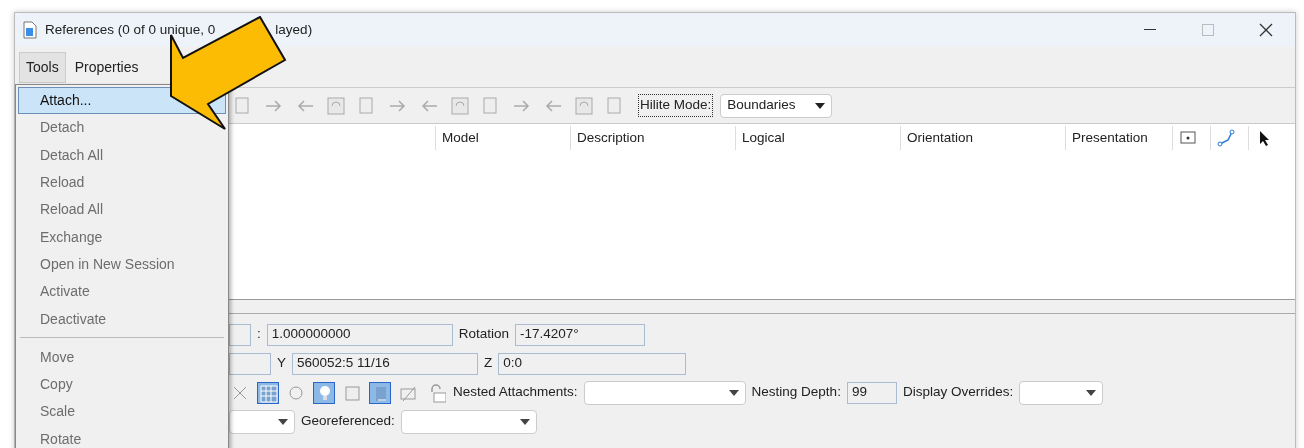  I want to click on field-label: Nested Attachments:, so click(515, 392).